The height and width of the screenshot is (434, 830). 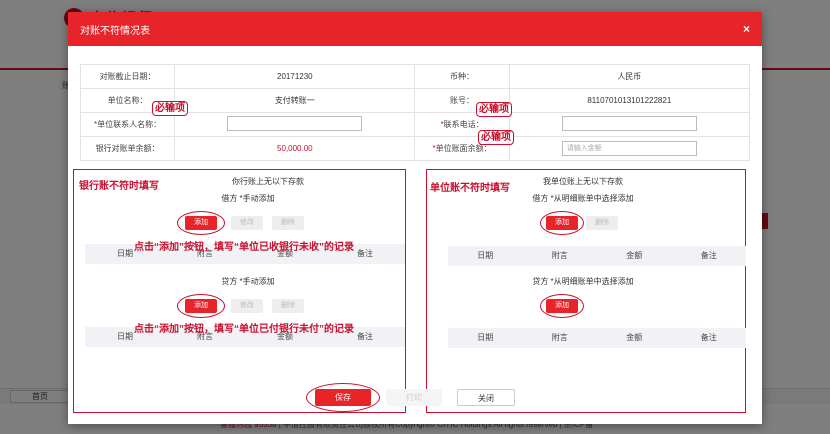 I want to click on bank-mismatch-subtitle: 你行账上无以下存款, so click(x=268, y=181).